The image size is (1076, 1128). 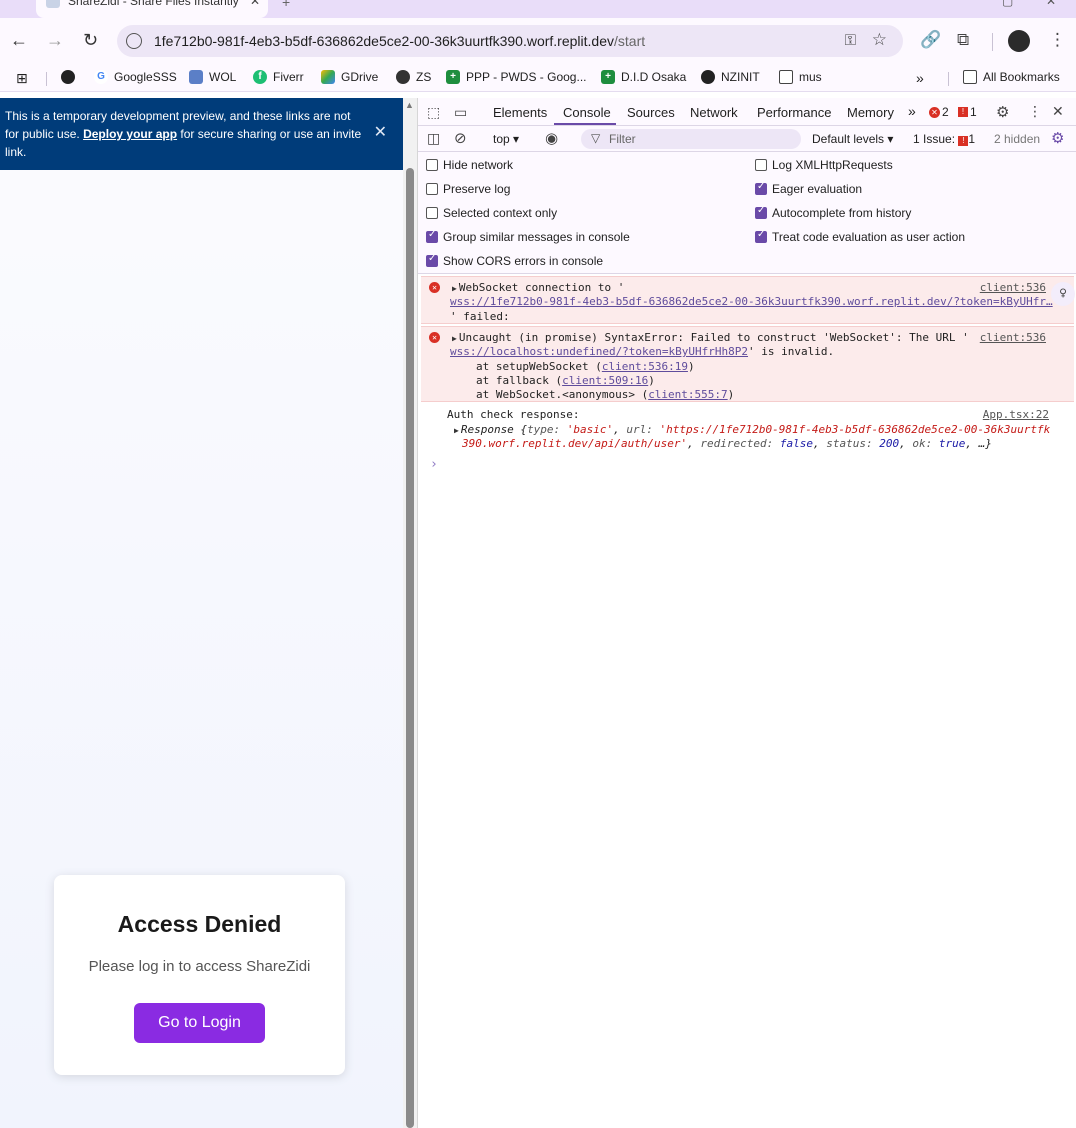 What do you see at coordinates (808, 188) in the screenshot?
I see `option-eager-eval: Eager evaluation` at bounding box center [808, 188].